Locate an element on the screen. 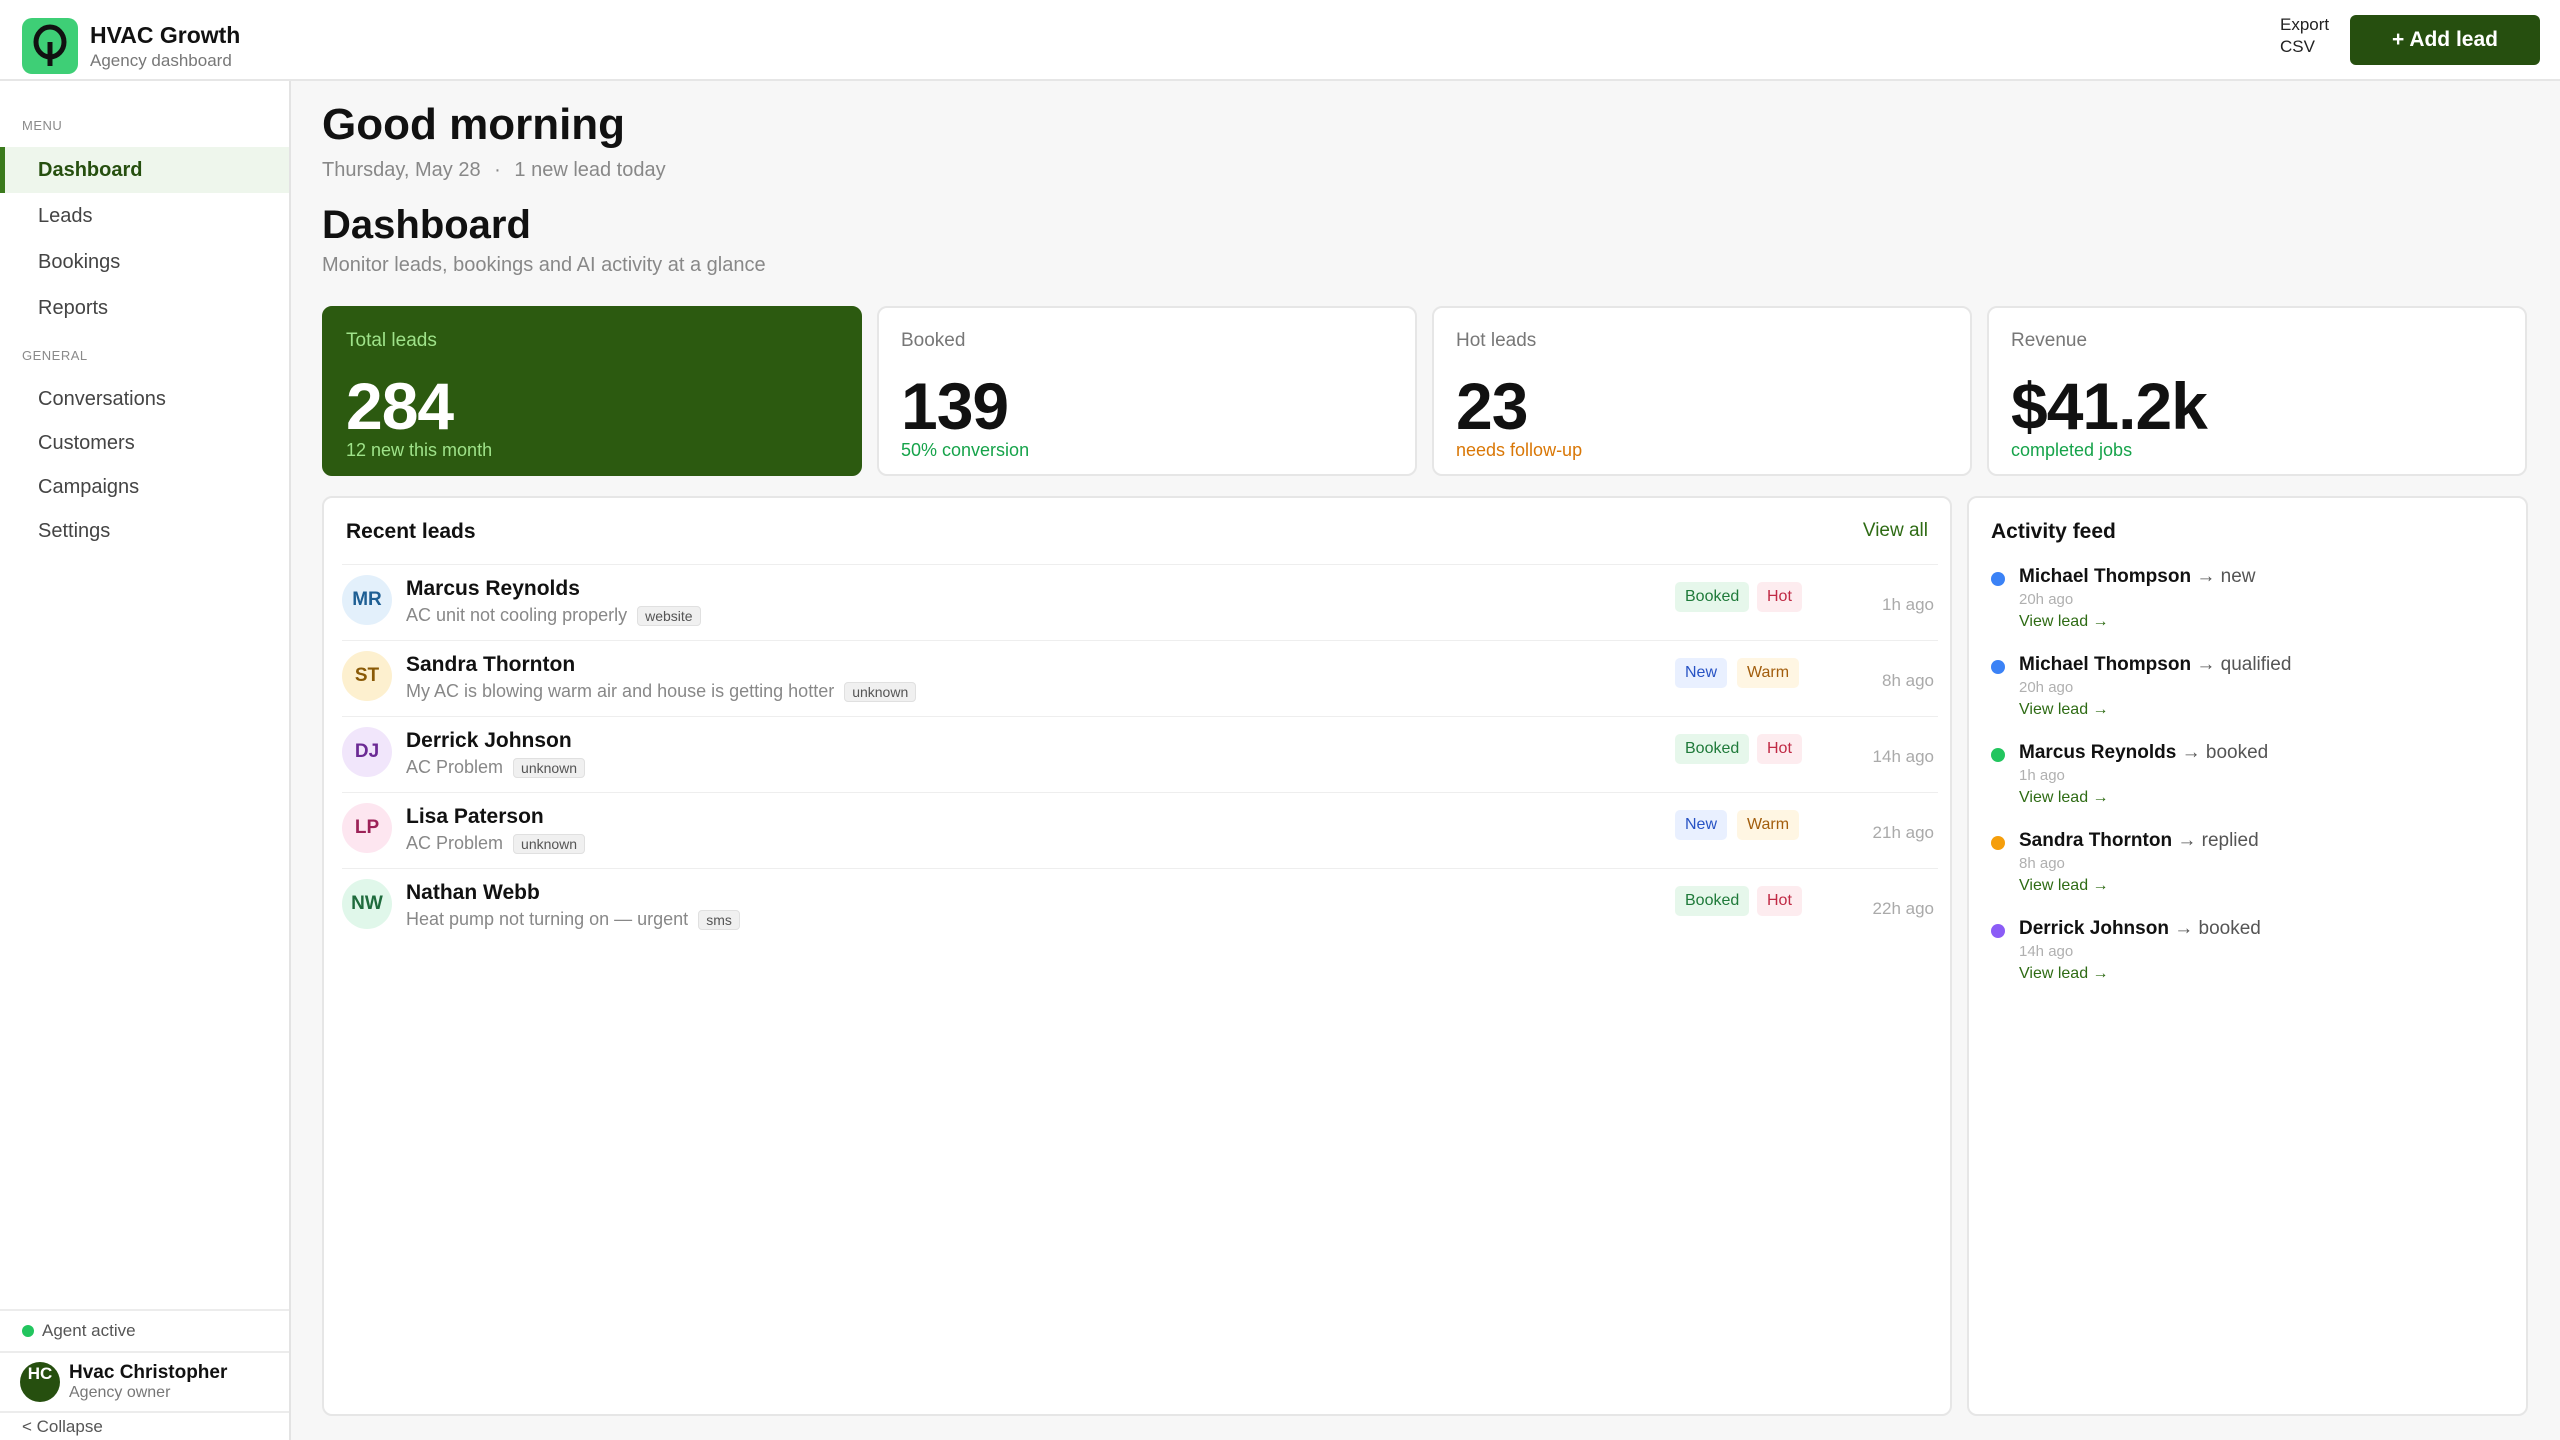 The image size is (2560, 1440). recent-leads-title: Recent leads is located at coordinates (411, 531).